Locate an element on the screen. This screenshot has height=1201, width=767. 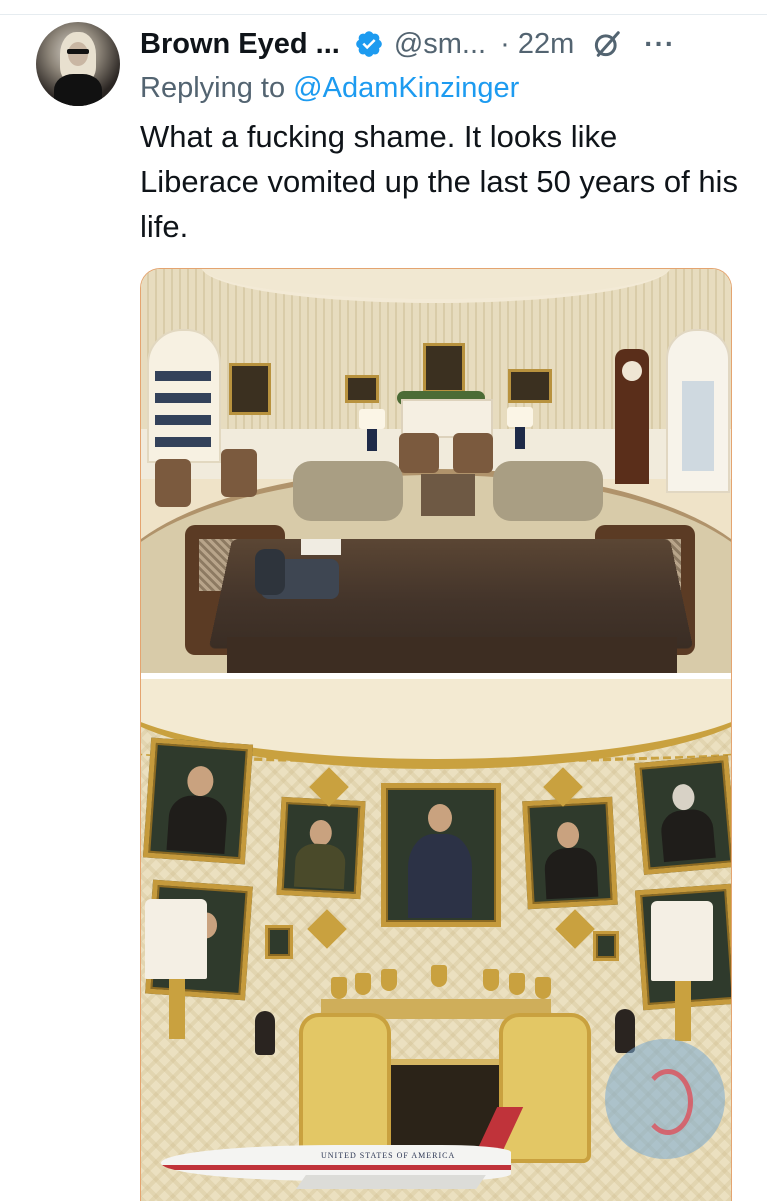
timestamp: · 22m is located at coordinates (537, 44).